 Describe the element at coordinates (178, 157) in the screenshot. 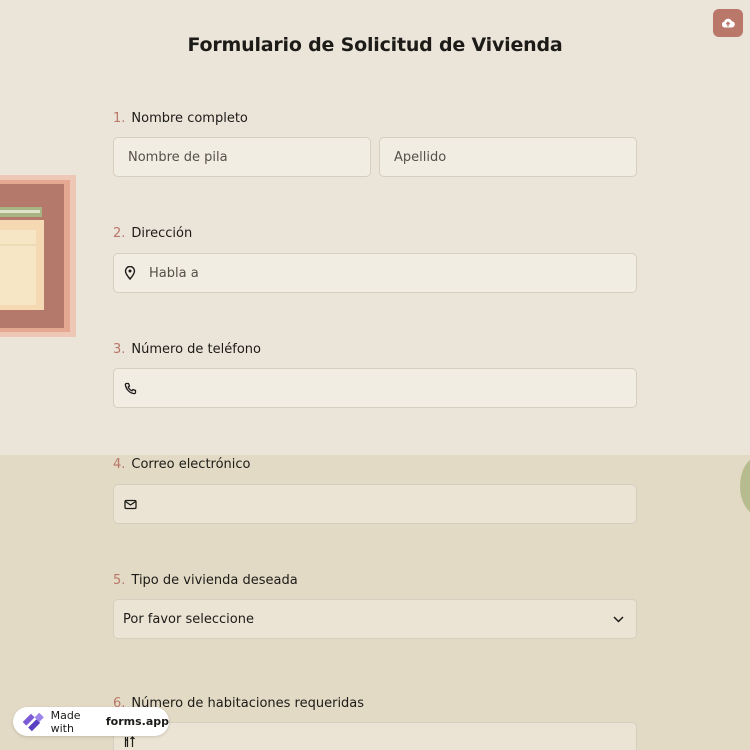

I see `first-name-placeholder: Nombre de pila` at that location.